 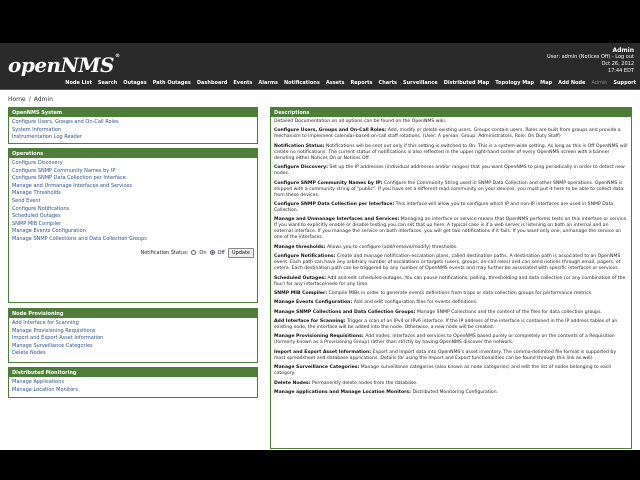 What do you see at coordinates (310, 322) in the screenshot?
I see `description-term: Add Interface for Scanning:` at bounding box center [310, 322].